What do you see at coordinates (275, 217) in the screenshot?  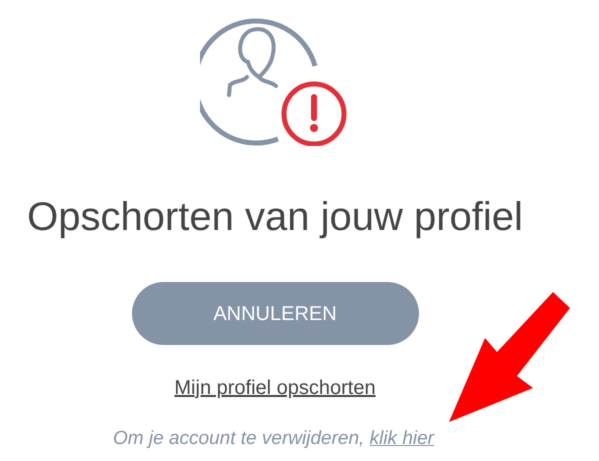 I see `page-title: Opschorten van jouw profiel` at bounding box center [275, 217].